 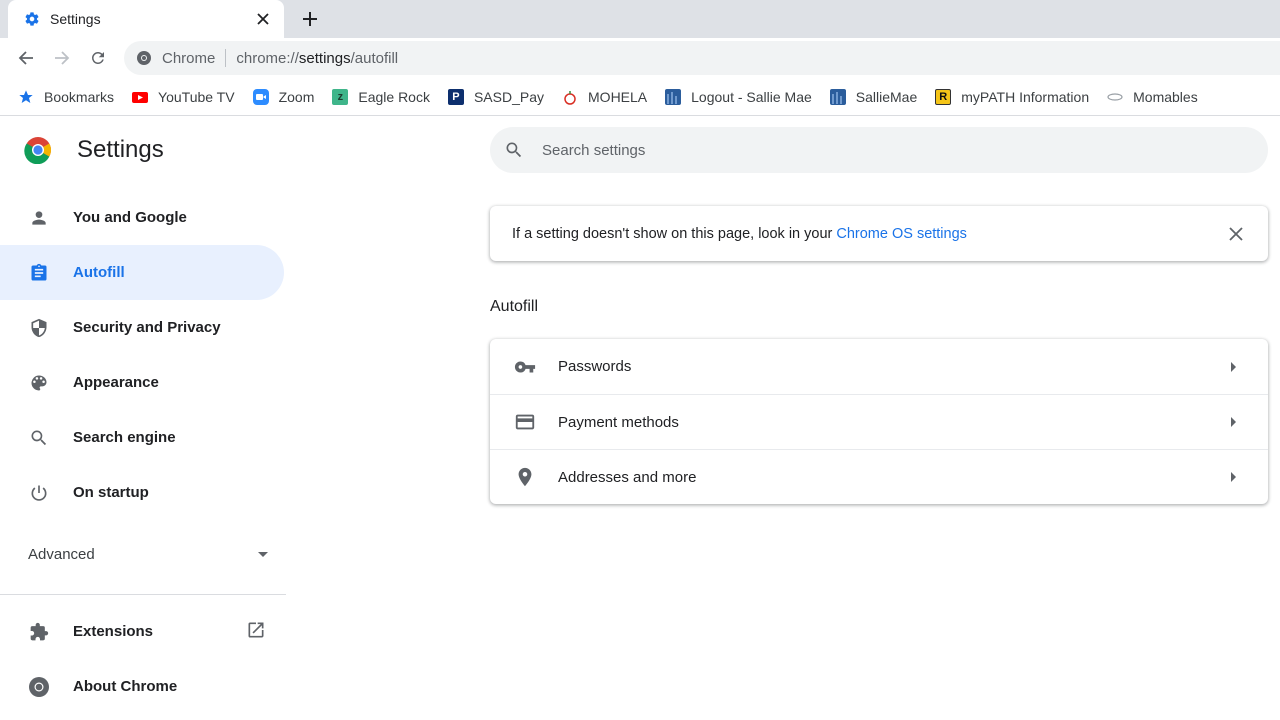 What do you see at coordinates (943, 96) in the screenshot?
I see `mypath-icon: R` at bounding box center [943, 96].